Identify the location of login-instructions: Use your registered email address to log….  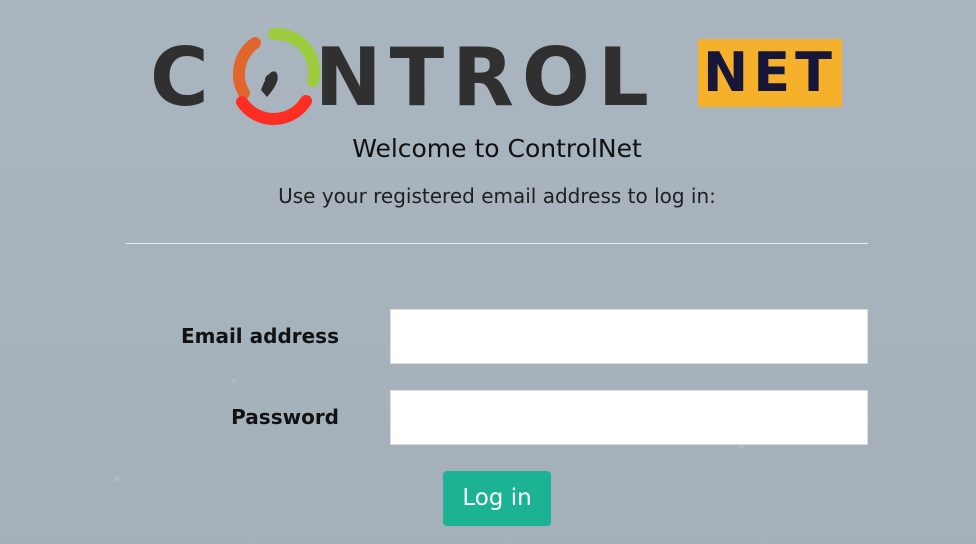
(497, 196).